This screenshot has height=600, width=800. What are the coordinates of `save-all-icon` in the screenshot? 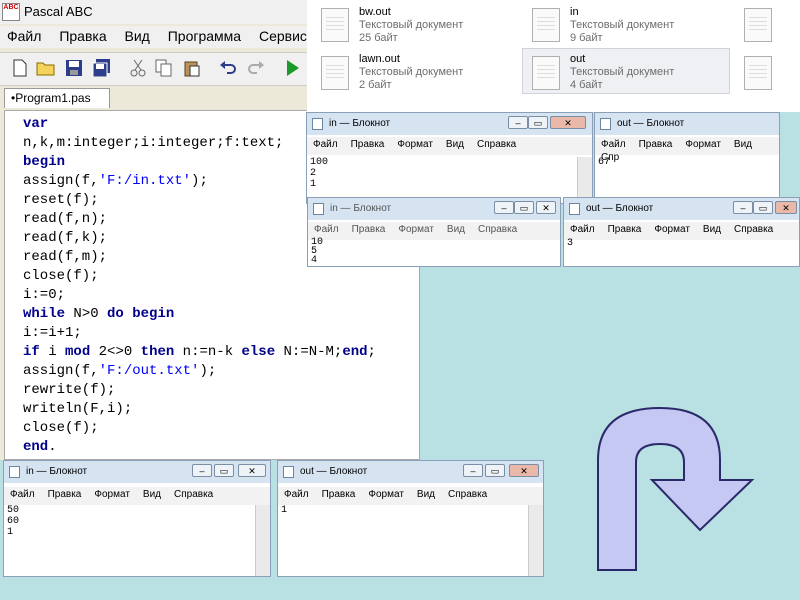 It's located at (102, 69).